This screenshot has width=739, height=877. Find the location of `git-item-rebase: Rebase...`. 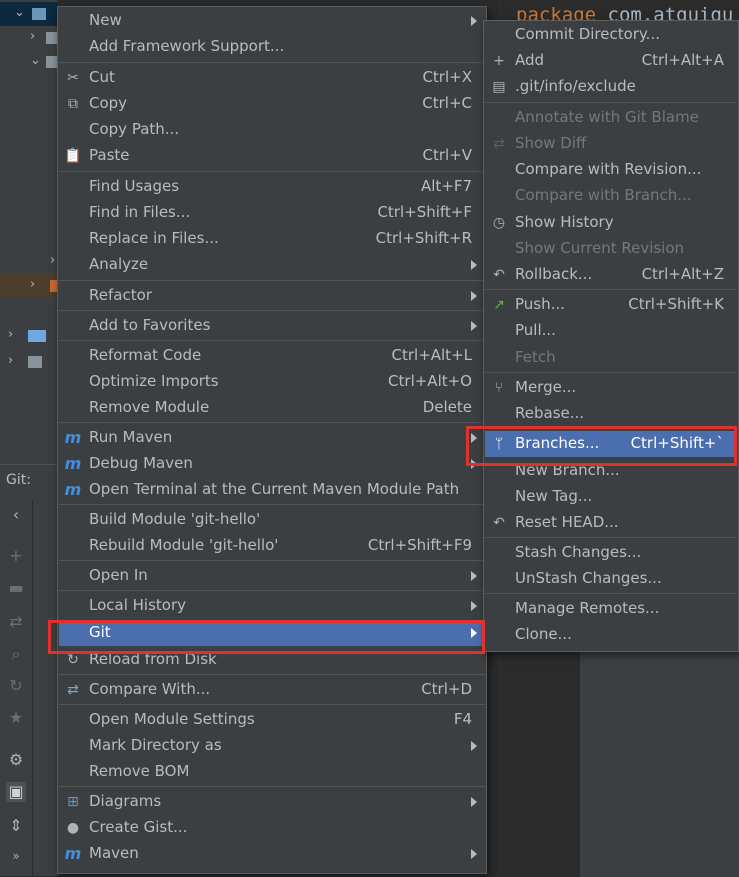

git-item-rebase: Rebase... is located at coordinates (611, 414).